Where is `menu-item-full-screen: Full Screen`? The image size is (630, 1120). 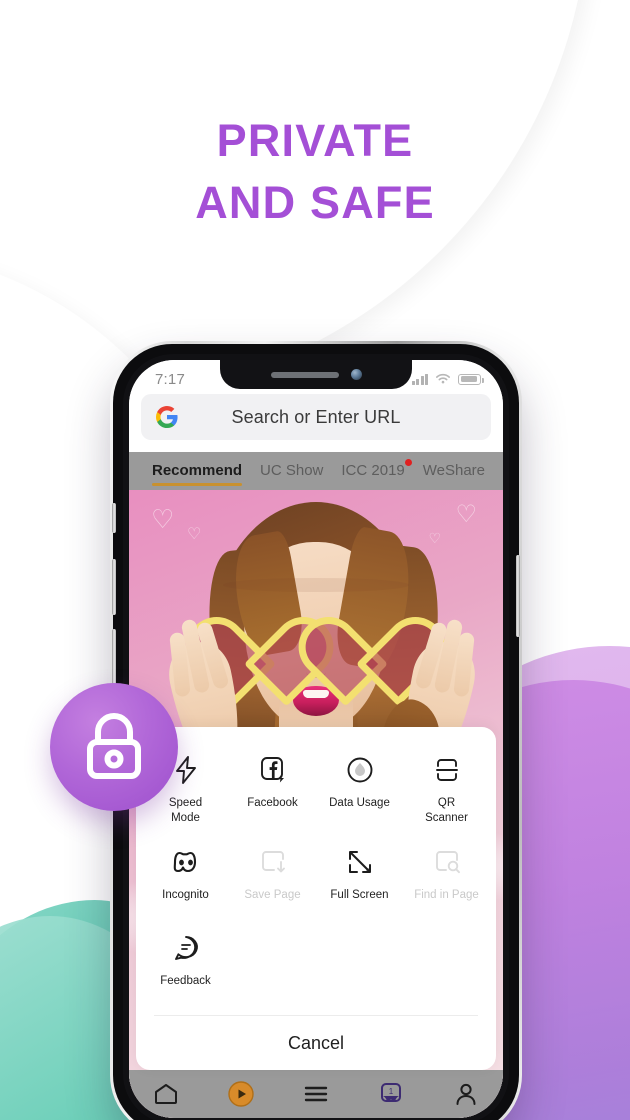
menu-item-full-screen: Full Screen is located at coordinates (359, 877).